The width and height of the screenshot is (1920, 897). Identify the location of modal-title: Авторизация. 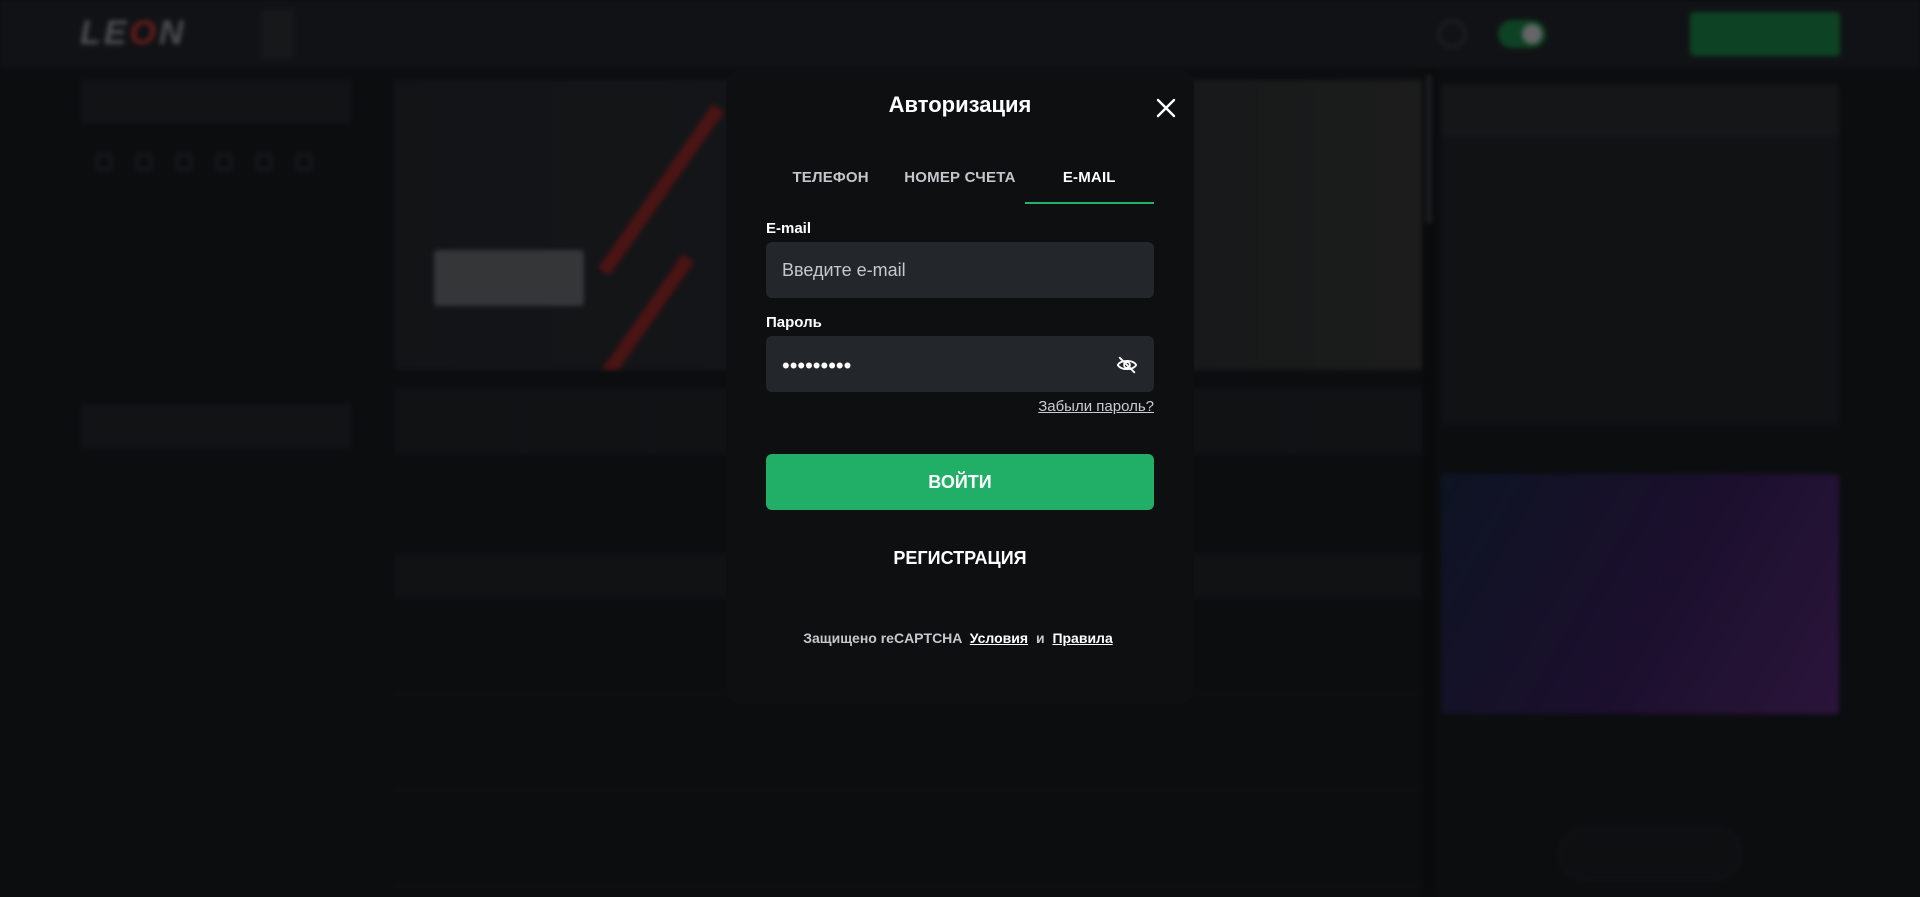
(960, 104).